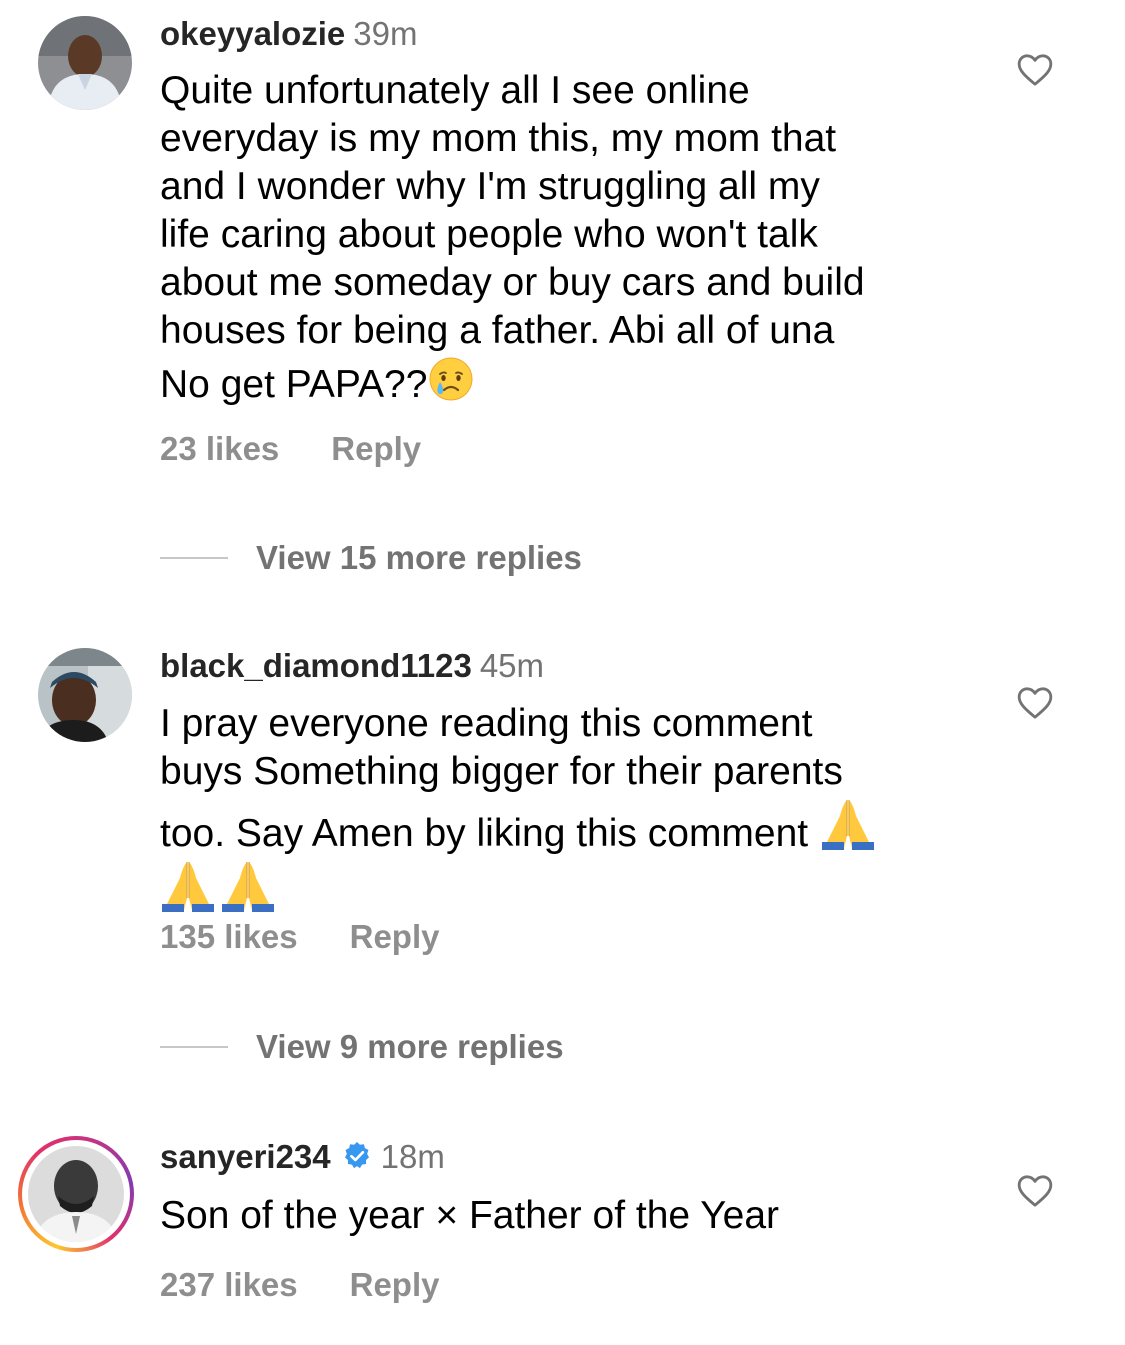 The width and height of the screenshot is (1125, 1345). Describe the element at coordinates (412, 1156) in the screenshot. I see `timestamp: 18m` at that location.